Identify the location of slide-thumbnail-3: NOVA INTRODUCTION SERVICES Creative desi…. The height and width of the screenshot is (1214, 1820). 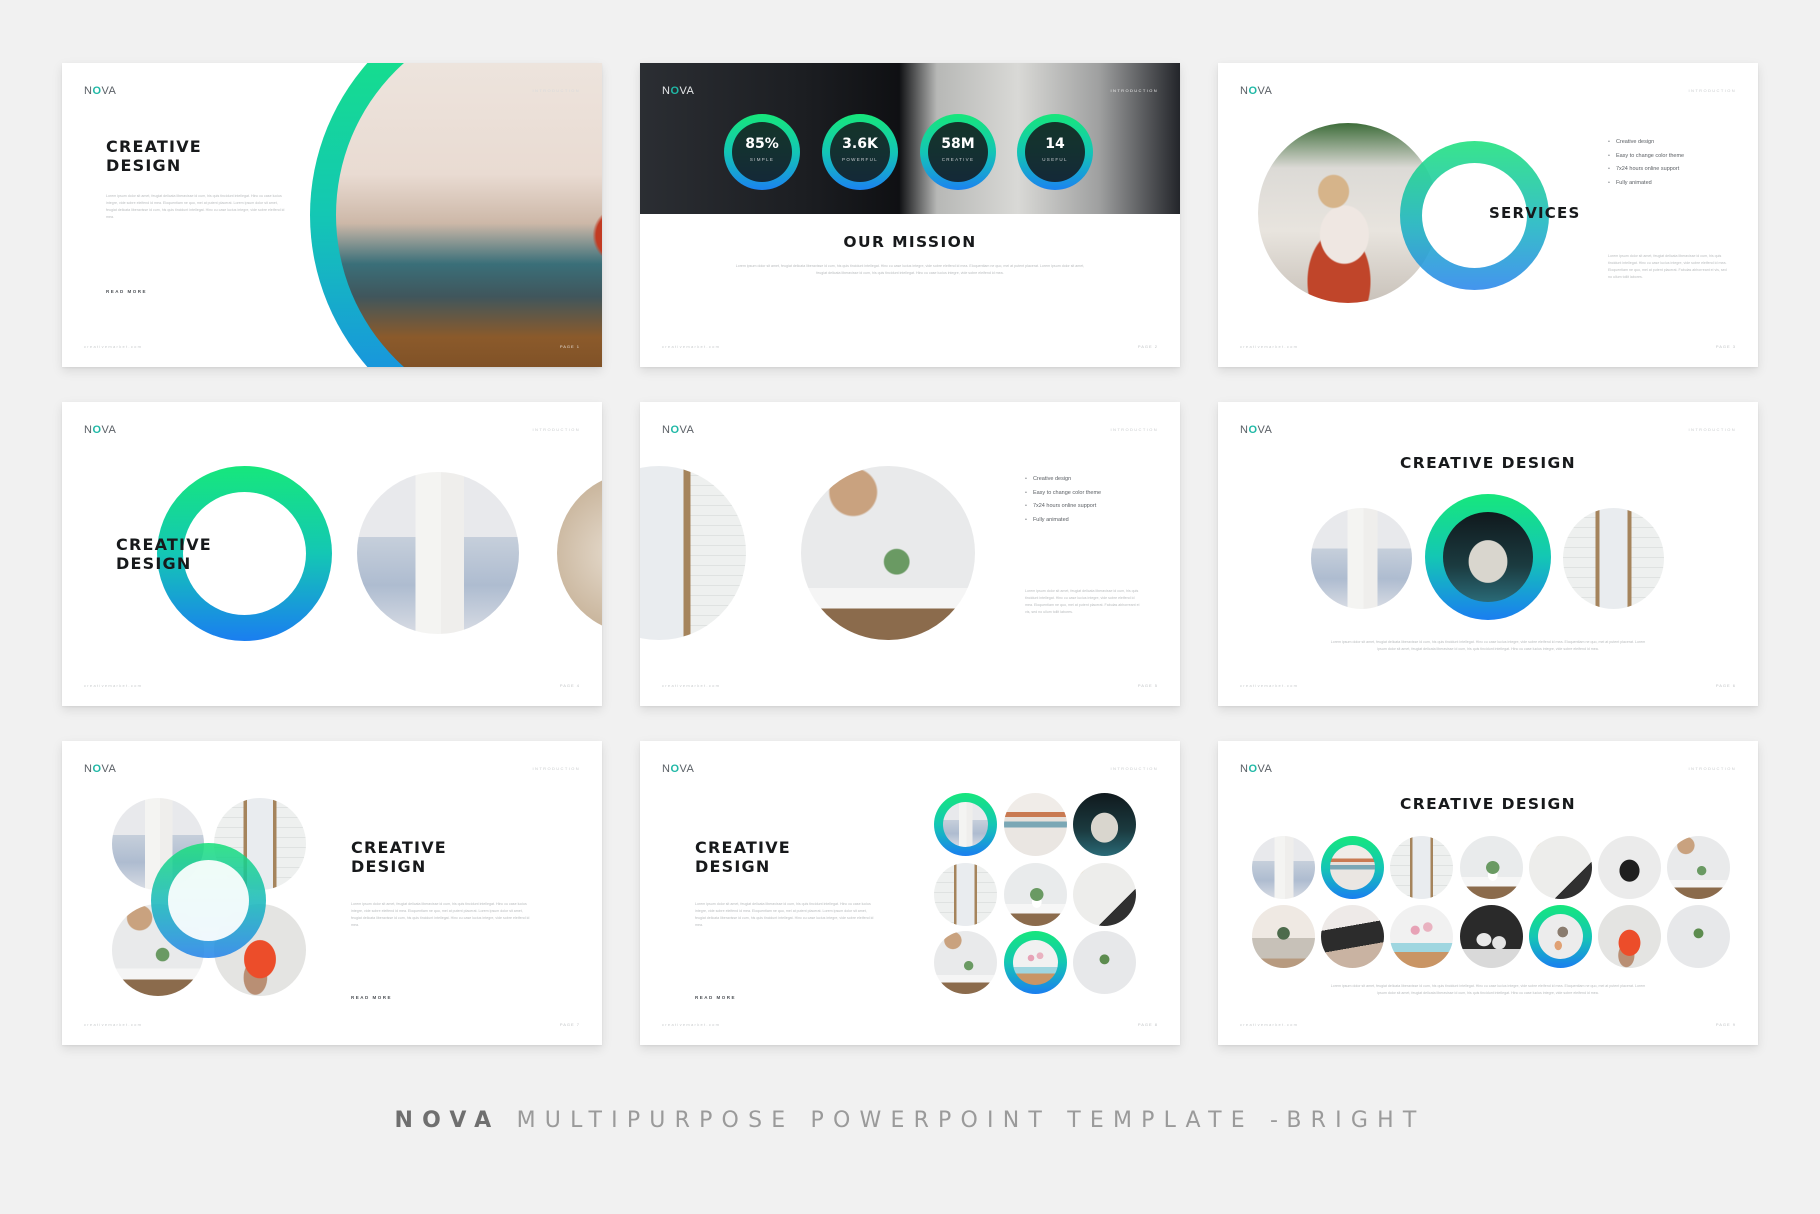
(1488, 215).